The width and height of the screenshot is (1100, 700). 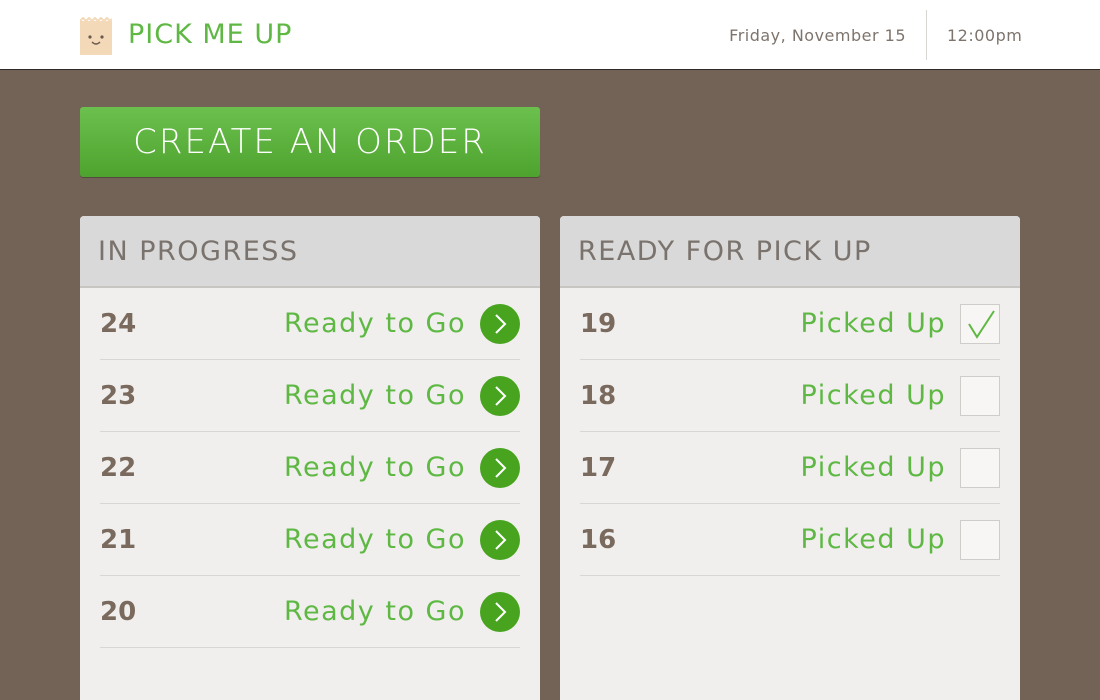 What do you see at coordinates (550, 35) in the screenshot?
I see `app-header: PICK ME UP Friday, November 15 12:00pm` at bounding box center [550, 35].